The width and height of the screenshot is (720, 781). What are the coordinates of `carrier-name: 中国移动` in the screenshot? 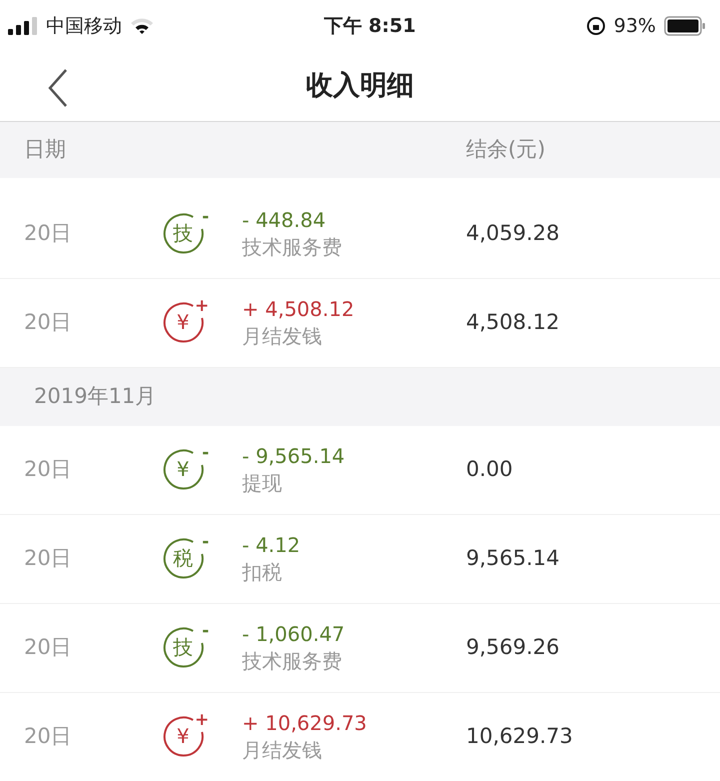 It's located at (84, 26).